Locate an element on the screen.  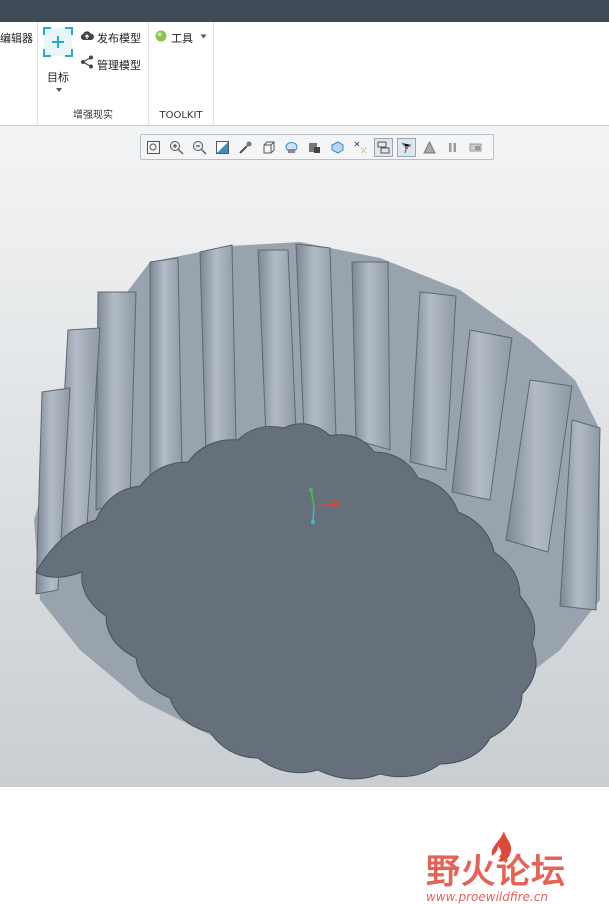
publish-model-button: 发布模型 is located at coordinates (113, 37).